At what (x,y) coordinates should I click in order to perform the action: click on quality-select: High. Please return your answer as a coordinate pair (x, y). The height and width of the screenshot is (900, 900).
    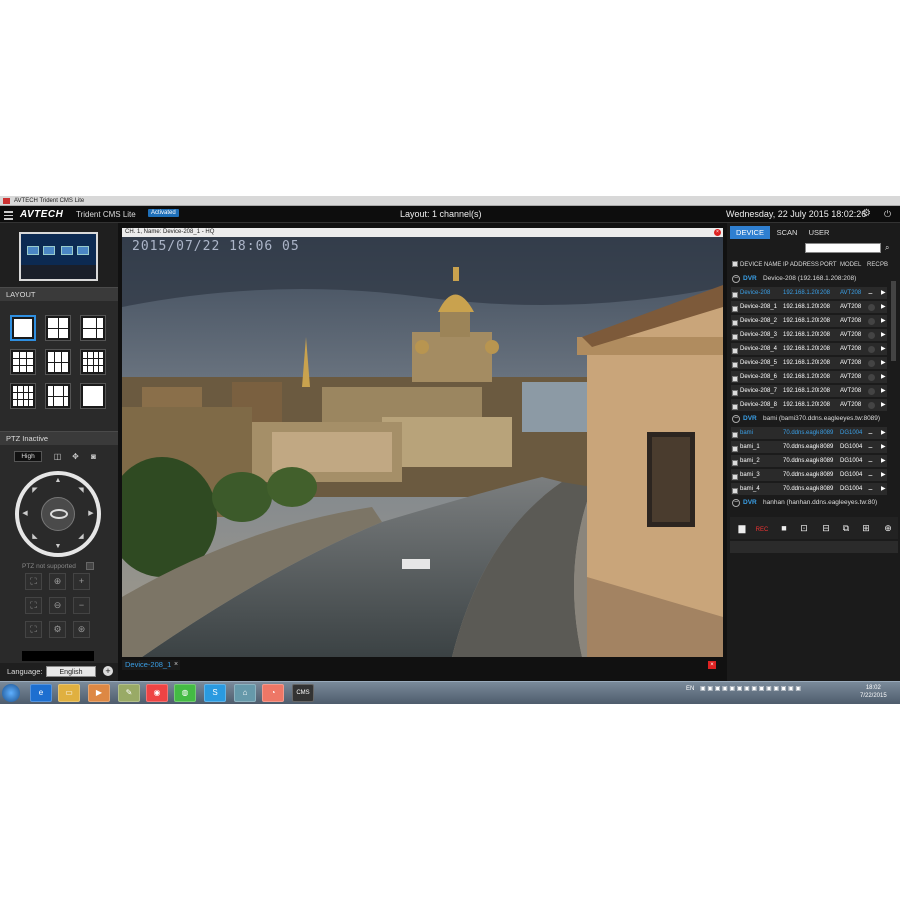
    Looking at the image, I should click on (28, 456).